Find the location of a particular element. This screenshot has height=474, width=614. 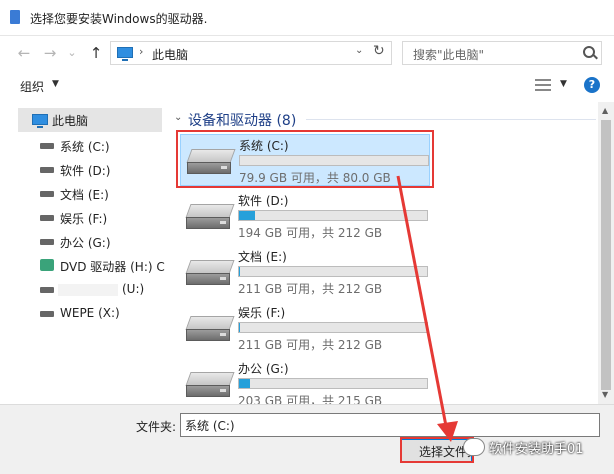

sidebar-item-drive-c: 系统 (C:) is located at coordinates (84, 146).